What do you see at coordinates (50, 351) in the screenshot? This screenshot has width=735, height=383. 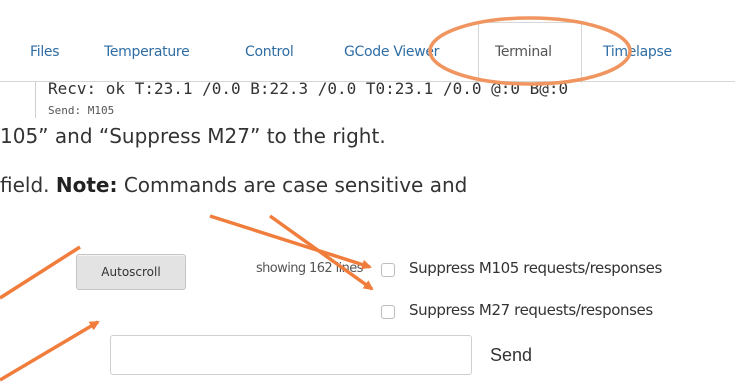 I see `arrow-to-input` at bounding box center [50, 351].